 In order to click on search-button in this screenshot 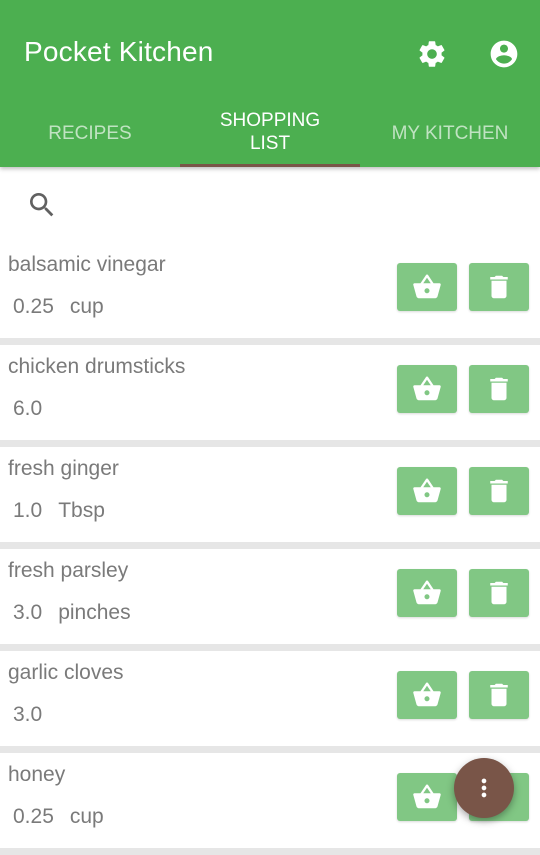, I will do `click(42, 205)`.